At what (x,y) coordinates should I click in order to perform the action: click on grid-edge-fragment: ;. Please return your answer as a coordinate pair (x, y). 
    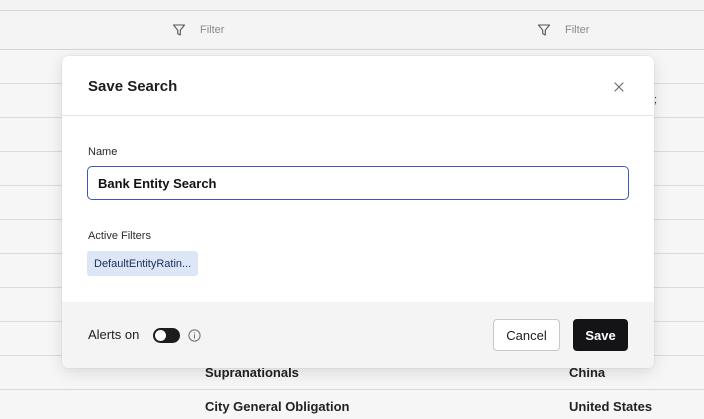
    Looking at the image, I should click on (656, 100).